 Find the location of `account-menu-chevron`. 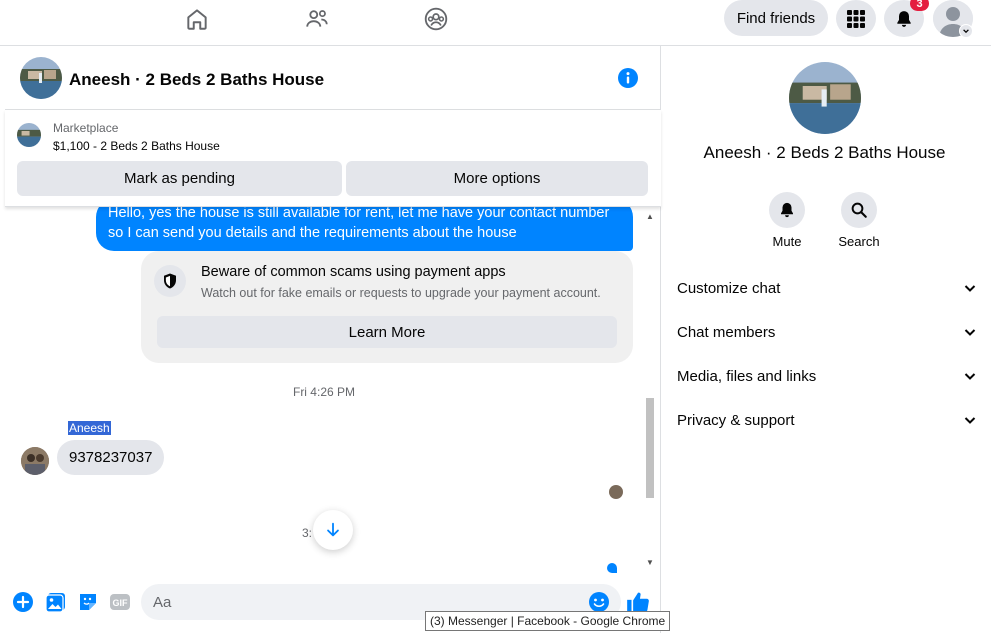

account-menu-chevron is located at coordinates (966, 31).